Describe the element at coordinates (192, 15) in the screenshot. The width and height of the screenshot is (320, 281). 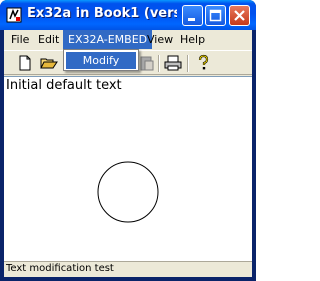
I see `minimize-button` at that location.